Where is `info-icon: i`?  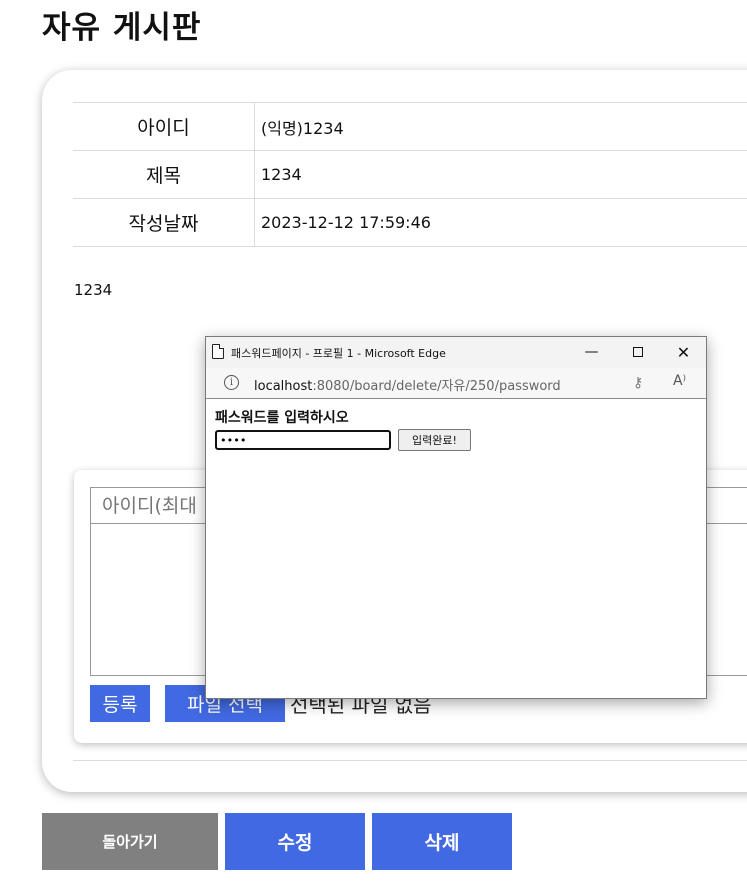 info-icon: i is located at coordinates (231, 382).